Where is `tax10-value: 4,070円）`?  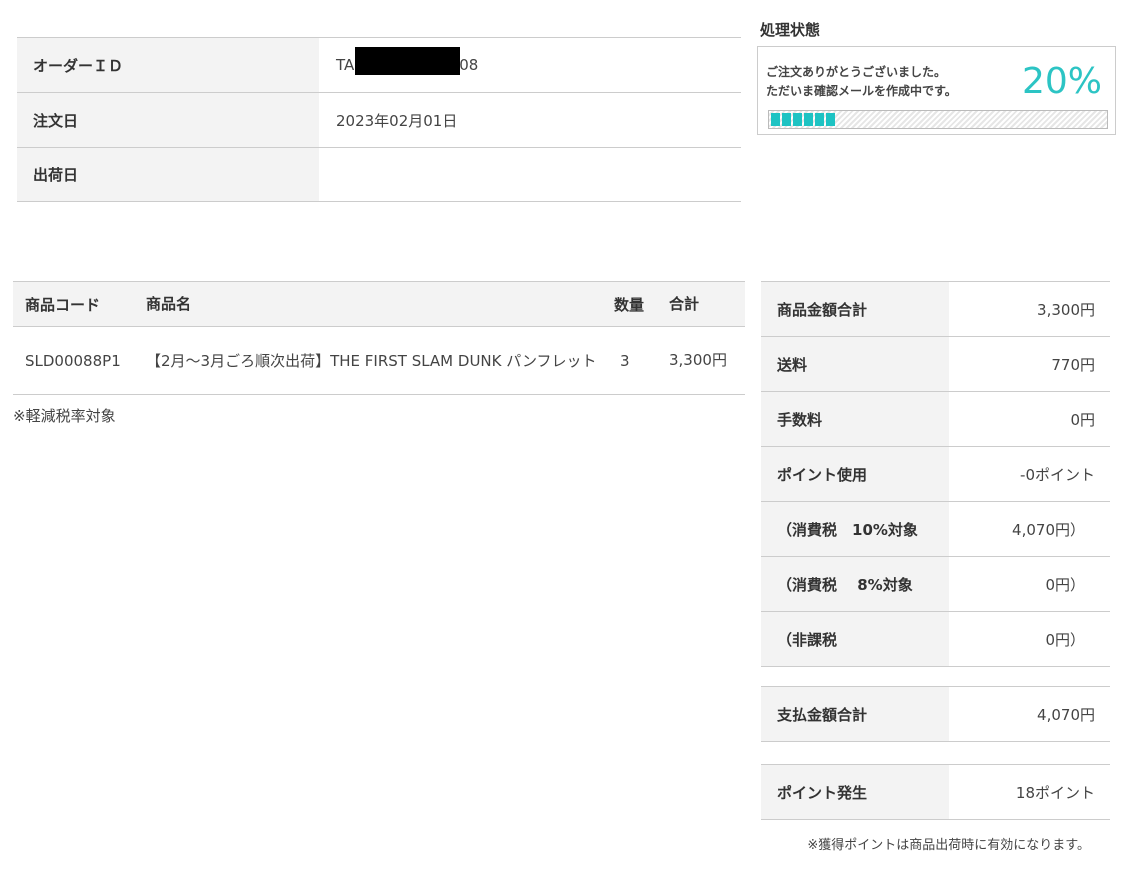
tax10-value: 4,070円） is located at coordinates (1048, 529).